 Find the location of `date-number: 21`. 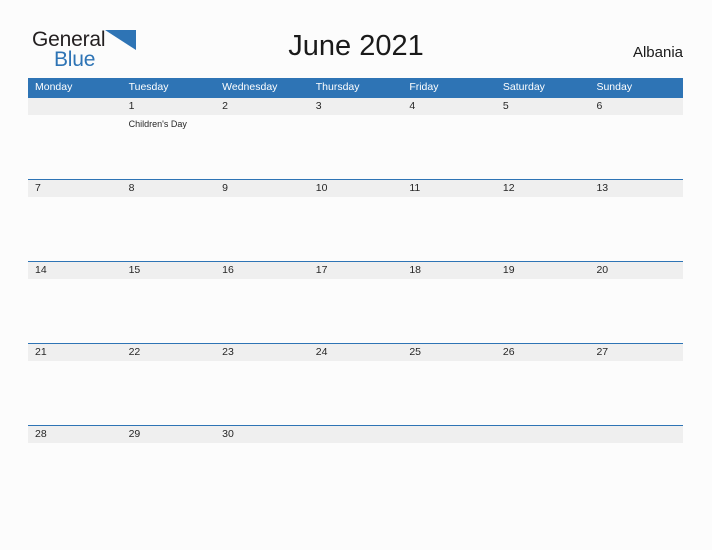

date-number: 21 is located at coordinates (75, 352).